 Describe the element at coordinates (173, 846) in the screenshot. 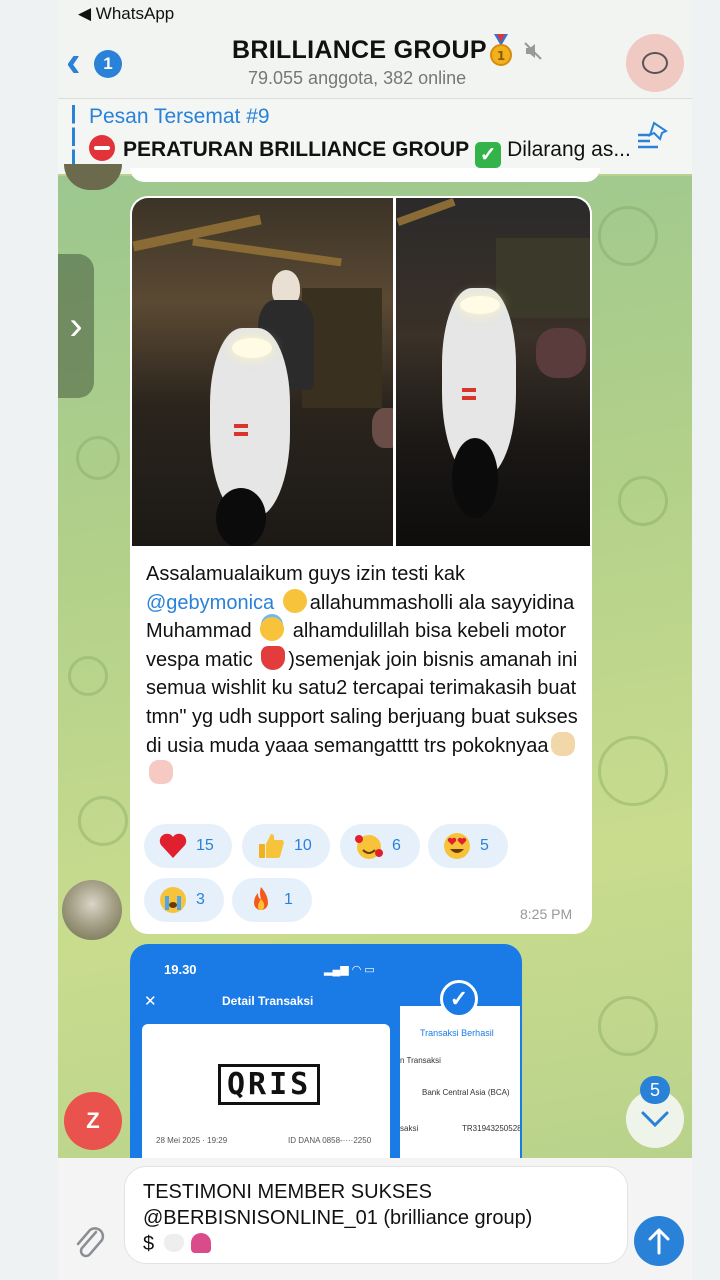

I see `red-heart-icon` at that location.